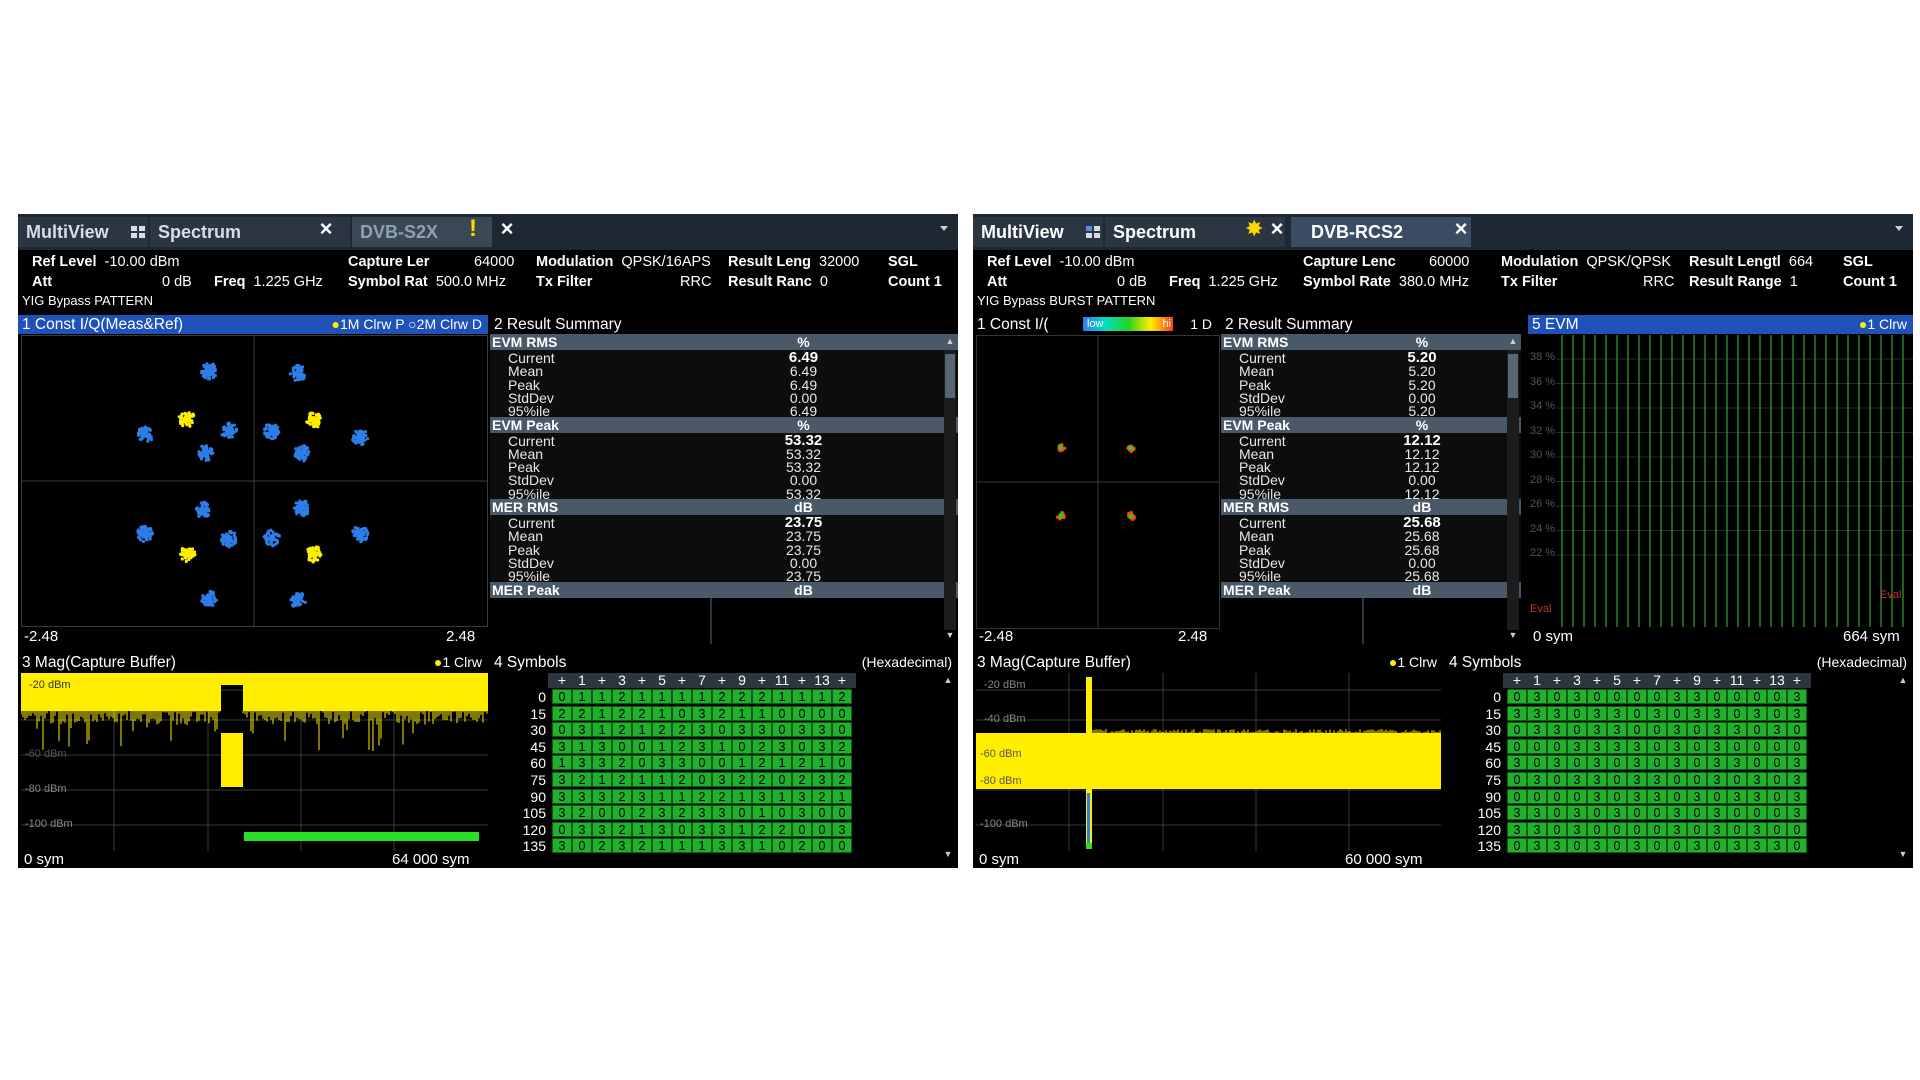 The width and height of the screenshot is (1920, 1080). Describe the element at coordinates (1132, 282) in the screenshot. I see `att-value: 0 dB` at that location.